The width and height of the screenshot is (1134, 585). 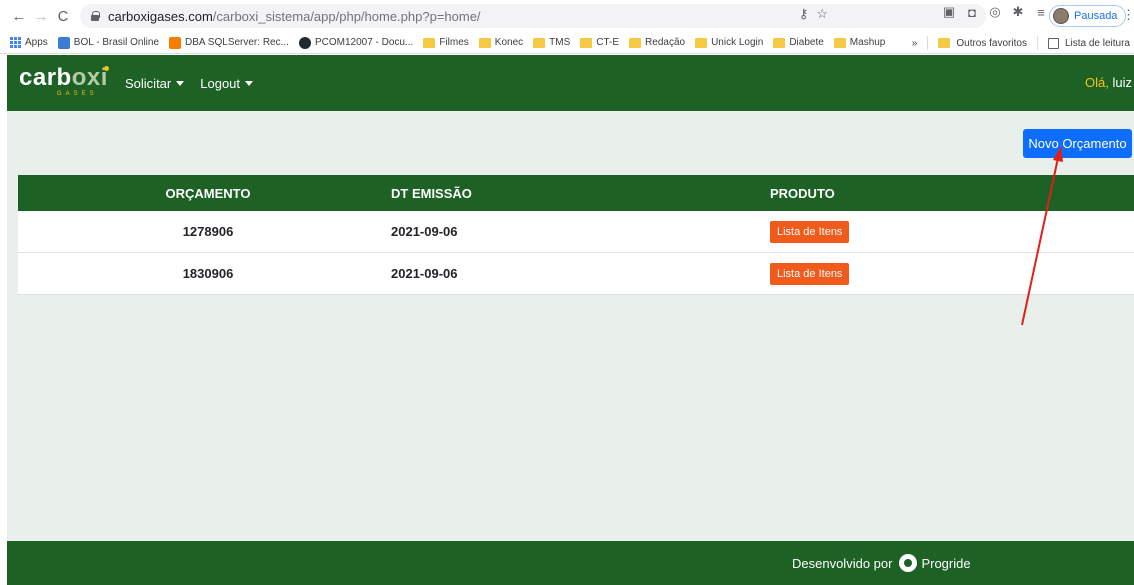 What do you see at coordinates (1097, 43) in the screenshot?
I see `reading-list: Lista de leitura` at bounding box center [1097, 43].